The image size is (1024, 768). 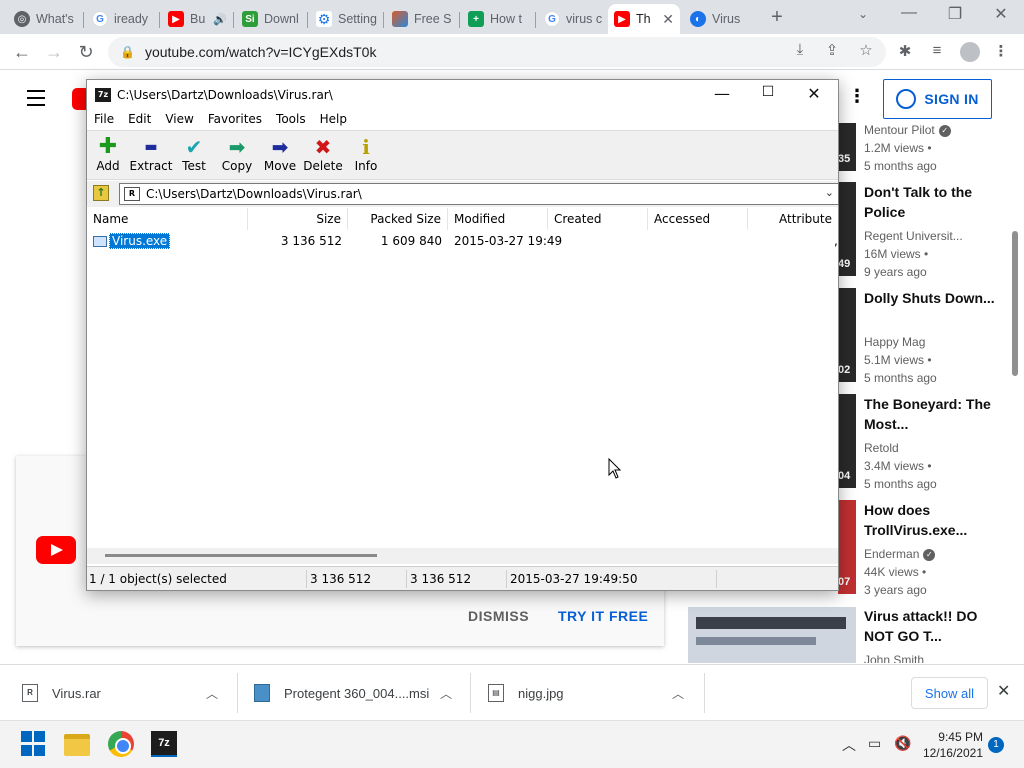 What do you see at coordinates (356, 693) in the screenshot?
I see `download-filename: Protegent 360_004....msi` at bounding box center [356, 693].